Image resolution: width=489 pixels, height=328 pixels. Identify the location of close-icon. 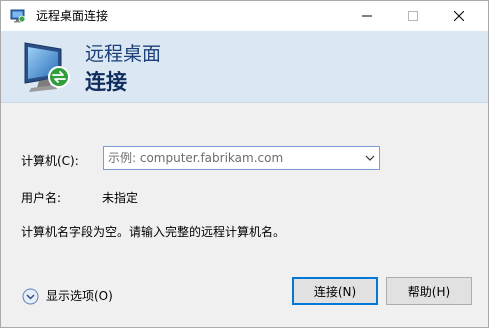
(459, 16).